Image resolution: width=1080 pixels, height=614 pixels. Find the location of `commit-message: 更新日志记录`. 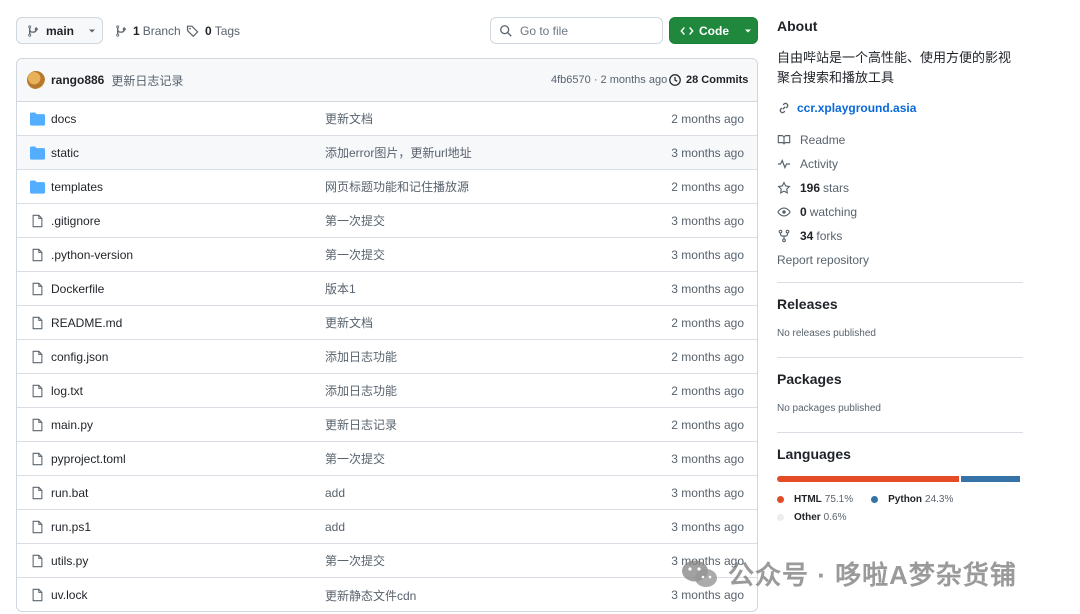

commit-message: 更新日志记录 is located at coordinates (147, 80).